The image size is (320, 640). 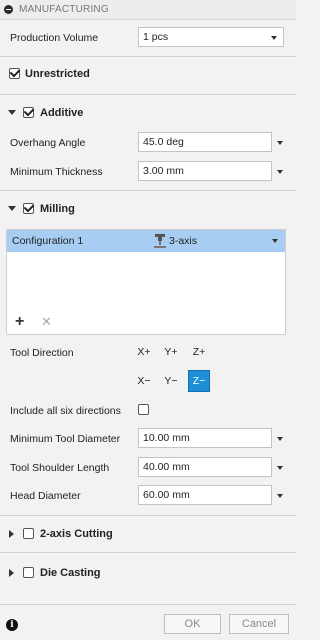 What do you see at coordinates (205, 142) in the screenshot?
I see `overhang-angle-input: 45.0 deg` at bounding box center [205, 142].